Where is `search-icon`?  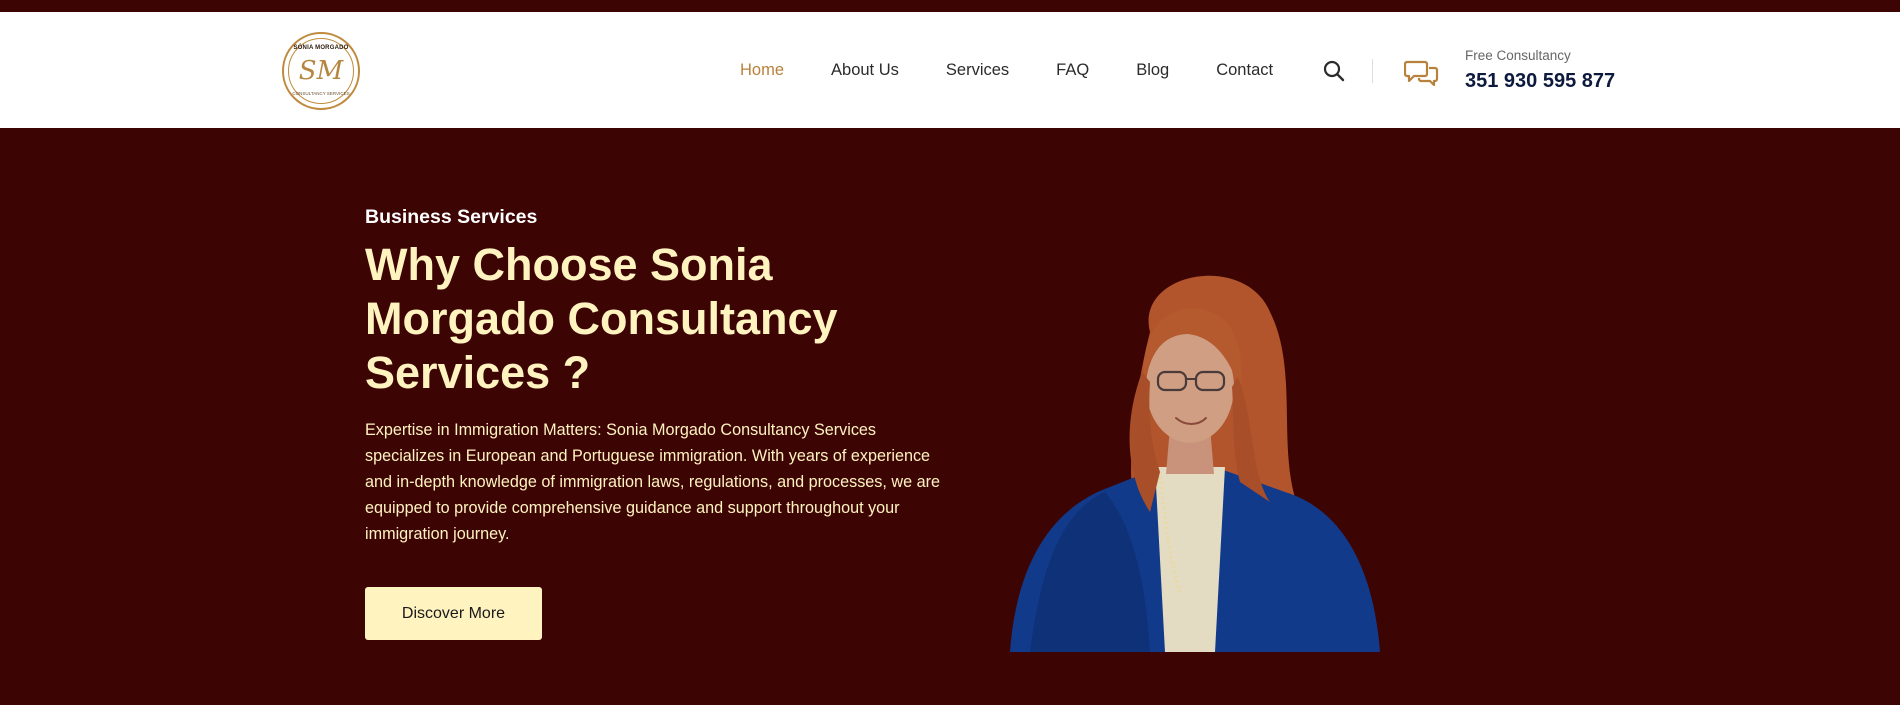
search-icon is located at coordinates (1334, 71).